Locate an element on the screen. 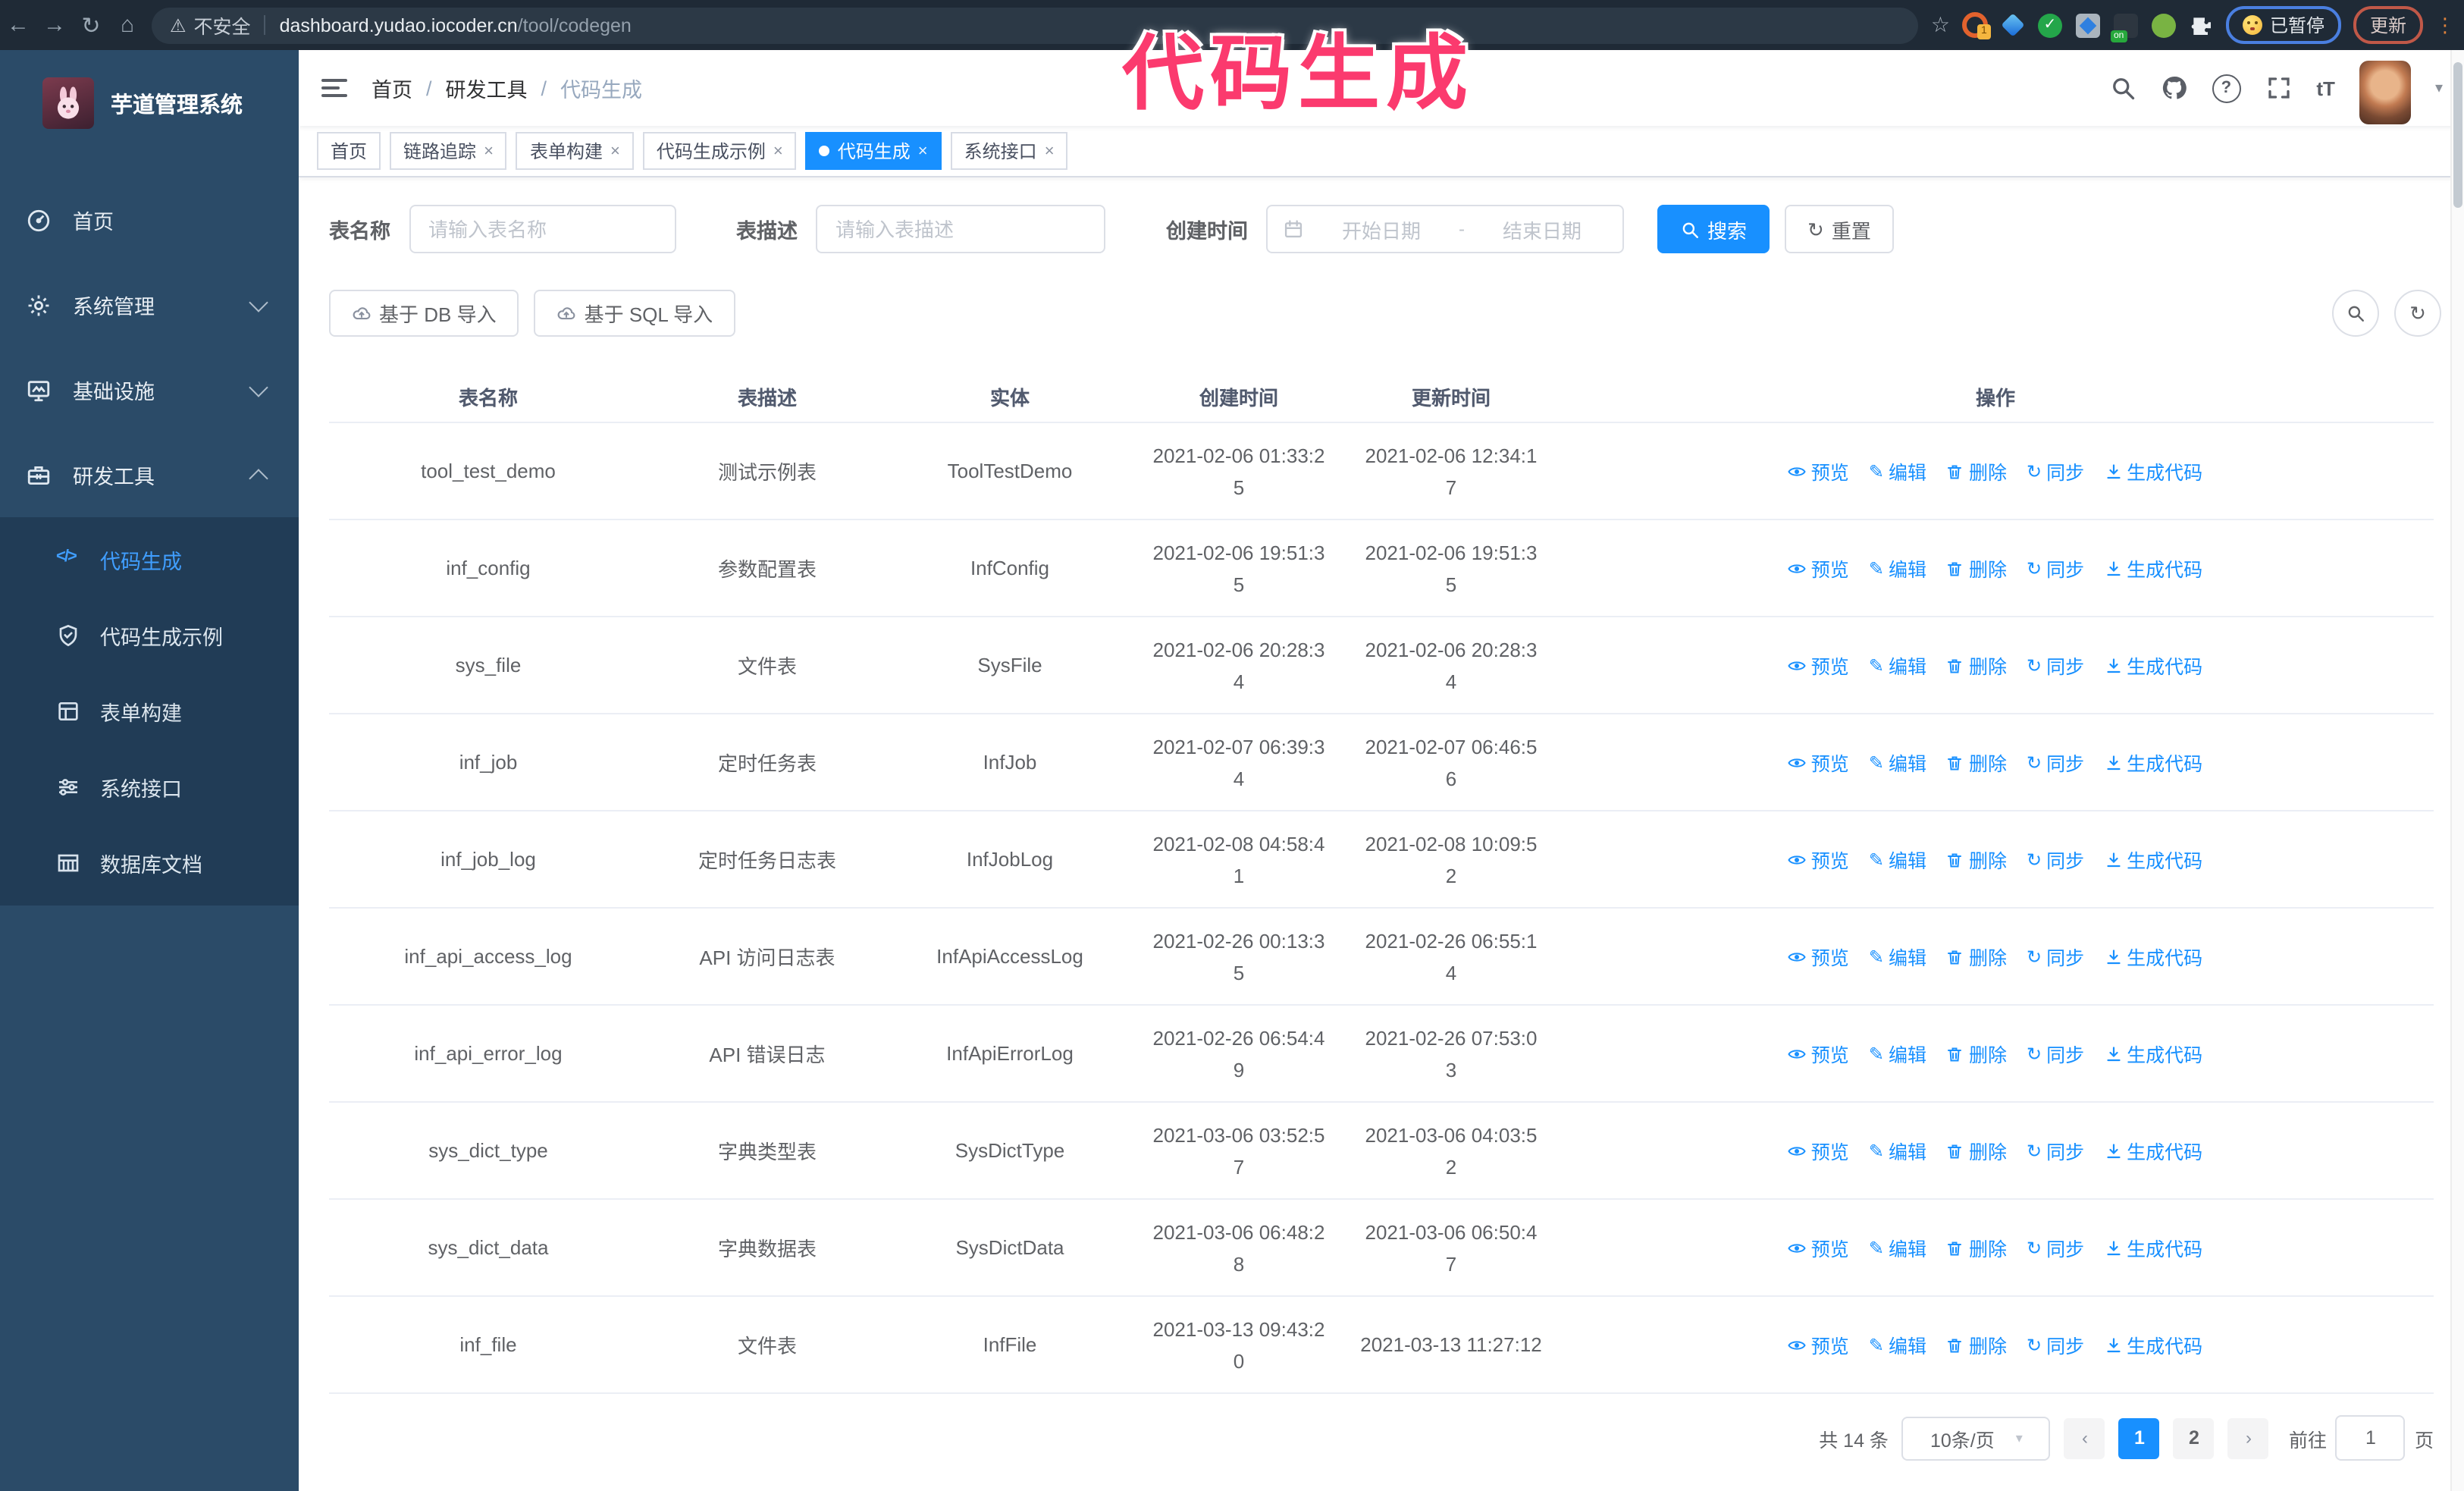  scrollbar-thumb is located at coordinates (2458, 135).